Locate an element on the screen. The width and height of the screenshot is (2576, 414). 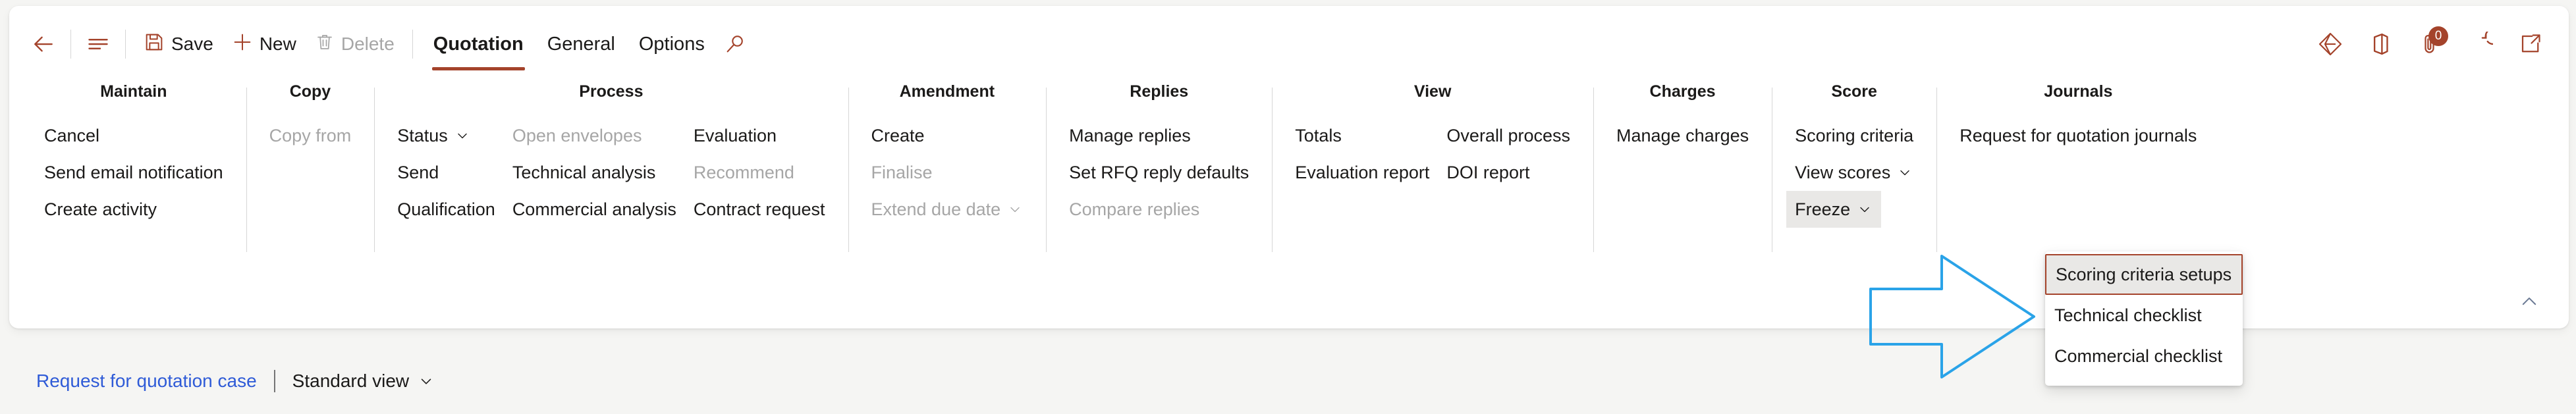
item-label: Cancel is located at coordinates (72, 135).